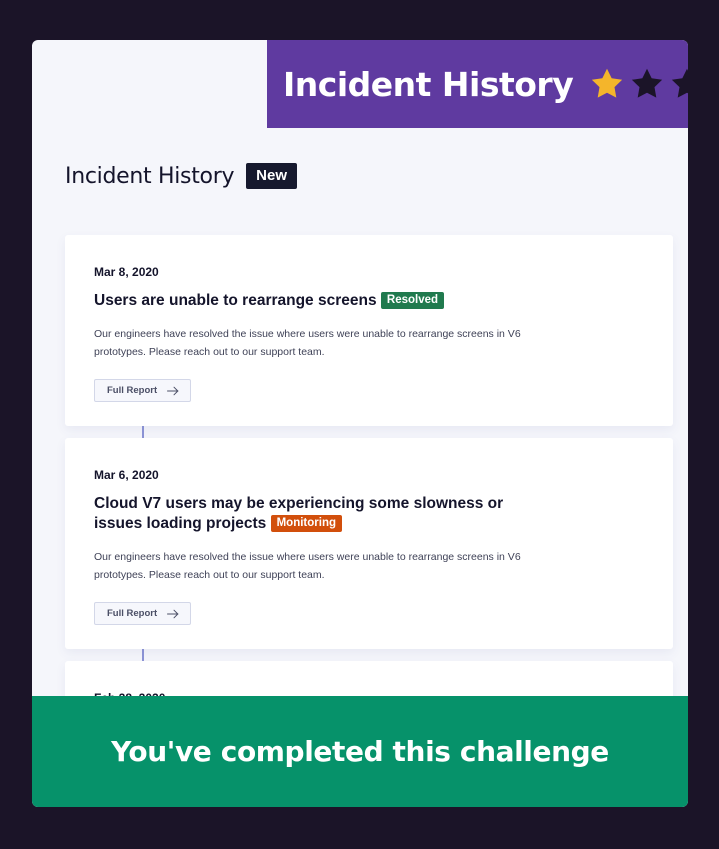  I want to click on incident-date: Mar 6, 2020, so click(126, 475).